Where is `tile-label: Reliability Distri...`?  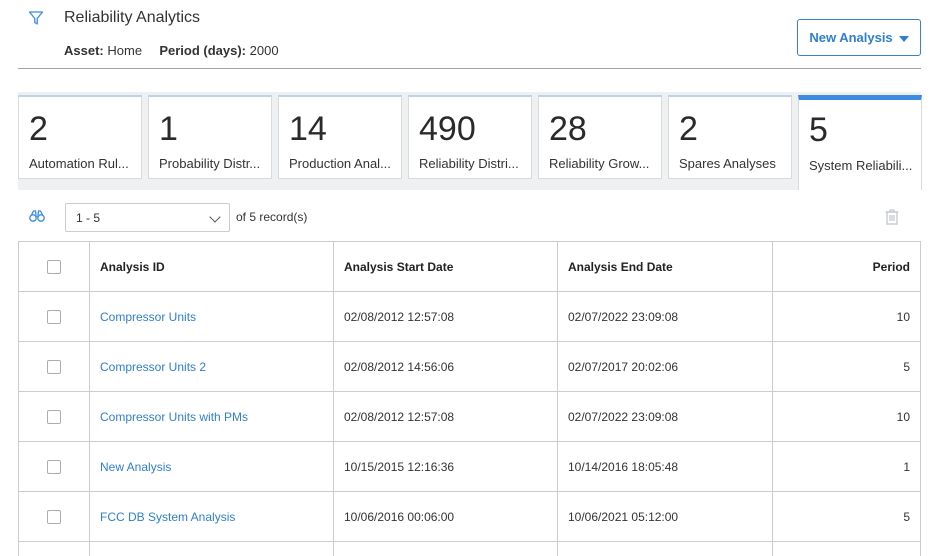 tile-label: Reliability Distri... is located at coordinates (469, 163).